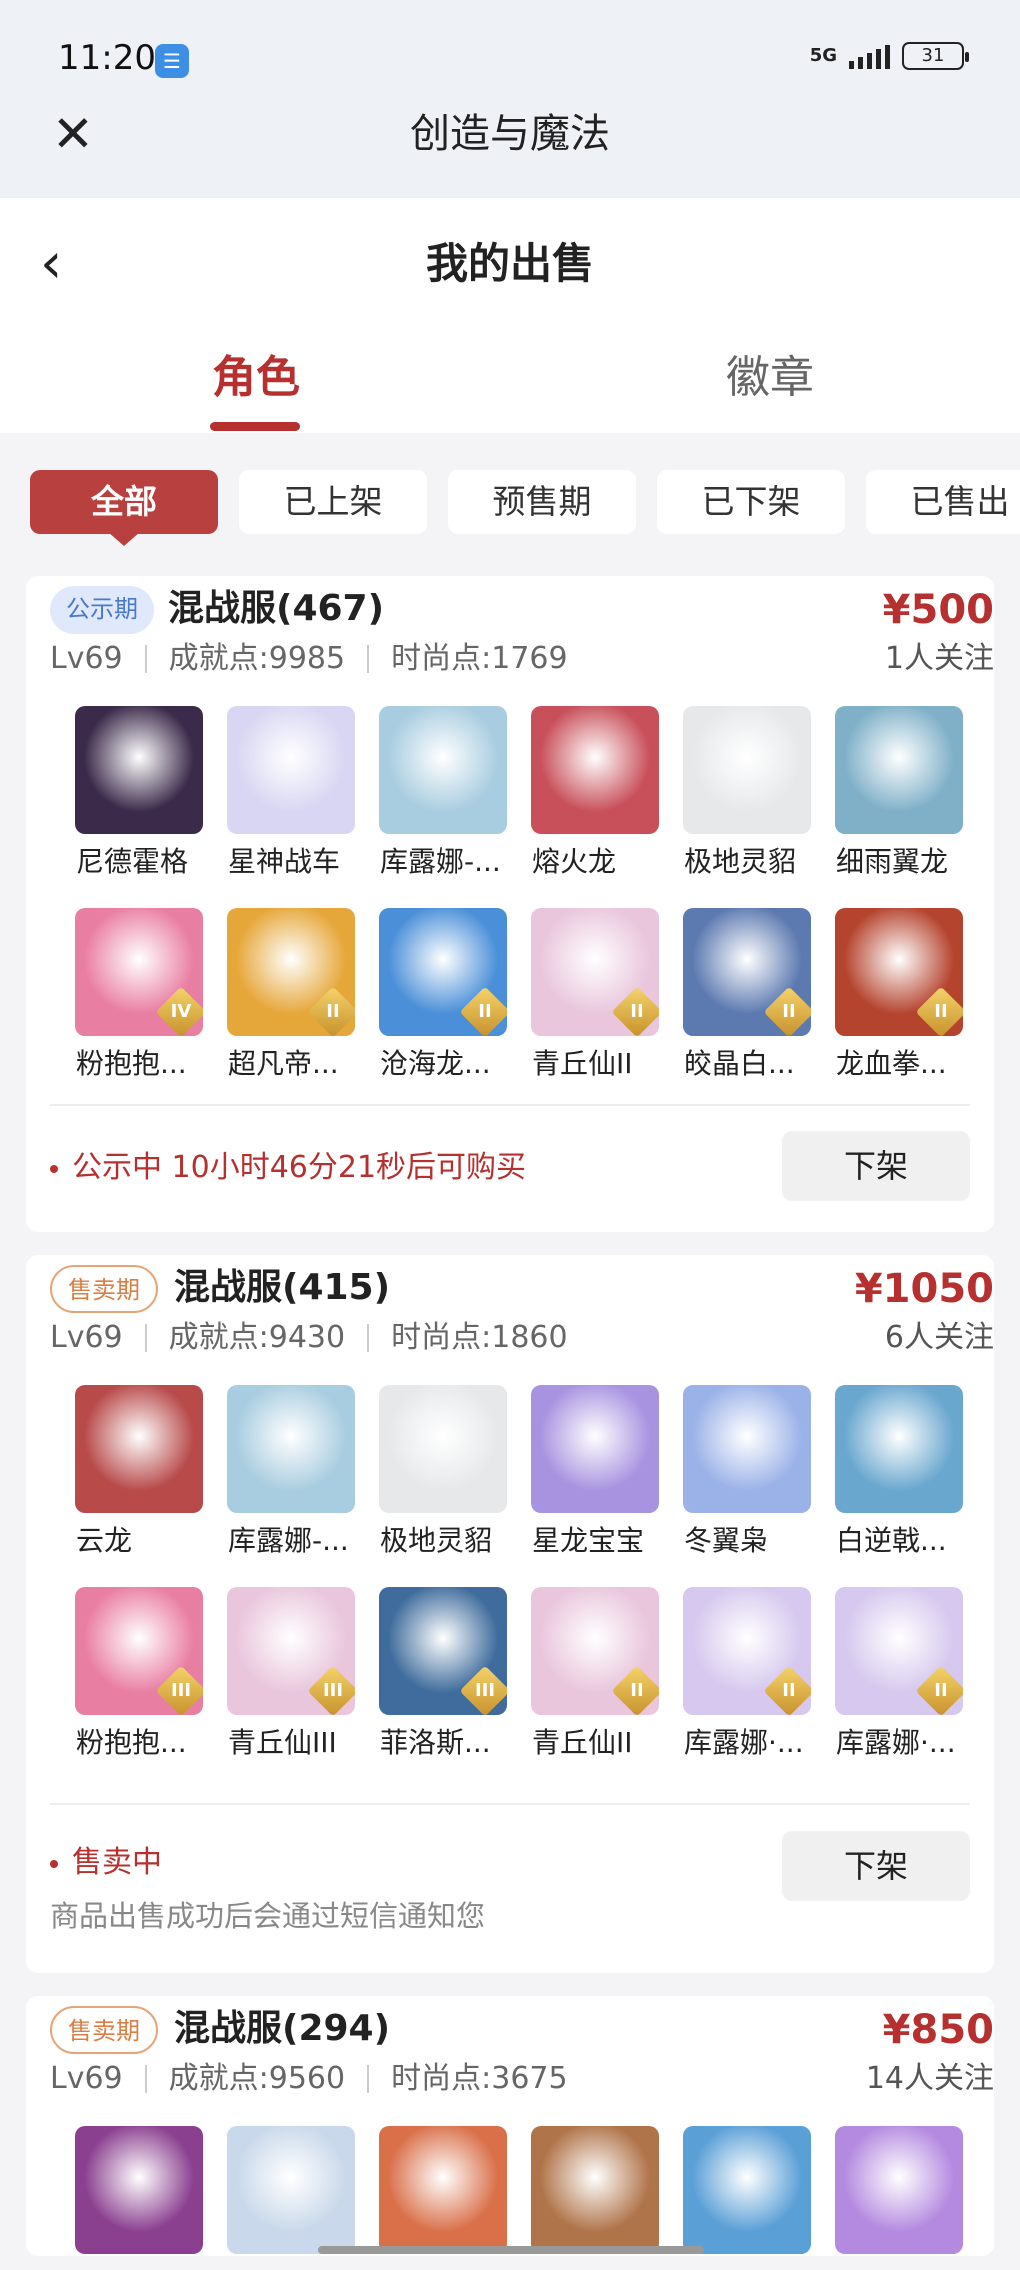 This screenshot has width=1020, height=2270. I want to click on pet-item: 星神战车, so click(278, 794).